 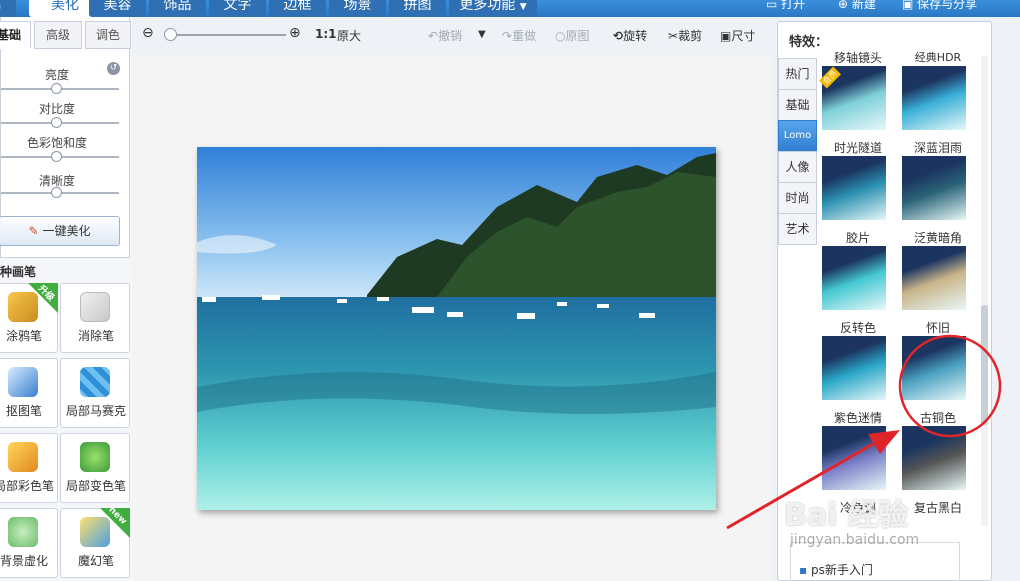 I want to click on tool-label: 涂鸦笔, so click(x=23, y=336).